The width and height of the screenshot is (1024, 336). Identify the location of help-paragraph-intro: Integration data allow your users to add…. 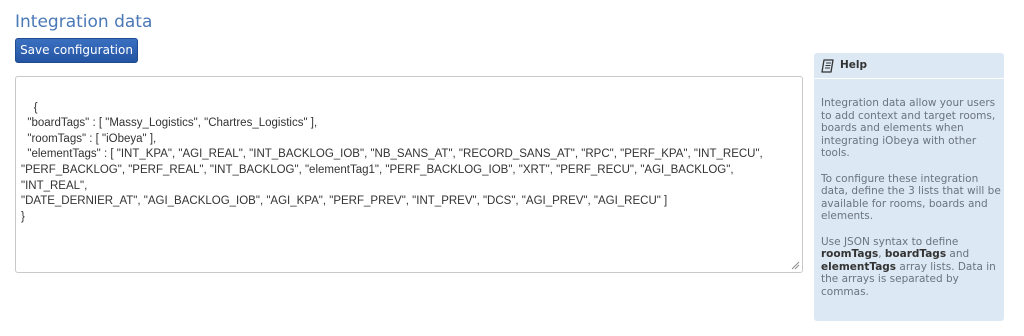
(908, 128).